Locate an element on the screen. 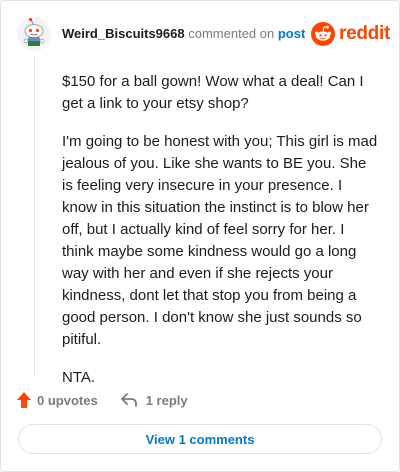 This screenshot has height=472, width=400. comment-byline: Weird_Biscuits9668 commented on post is located at coordinates (183, 34).